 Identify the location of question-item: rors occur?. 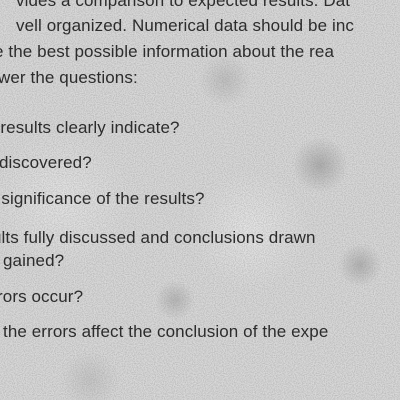
(42, 296).